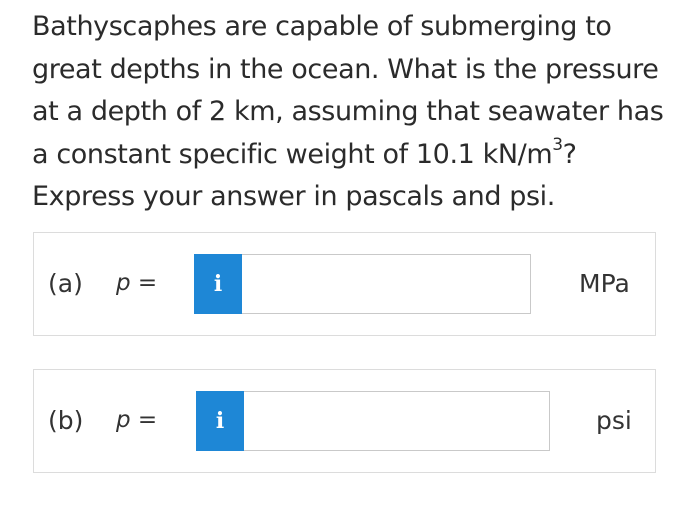  What do you see at coordinates (604, 283) in the screenshot?
I see `part-a-unit: MPa` at bounding box center [604, 283].